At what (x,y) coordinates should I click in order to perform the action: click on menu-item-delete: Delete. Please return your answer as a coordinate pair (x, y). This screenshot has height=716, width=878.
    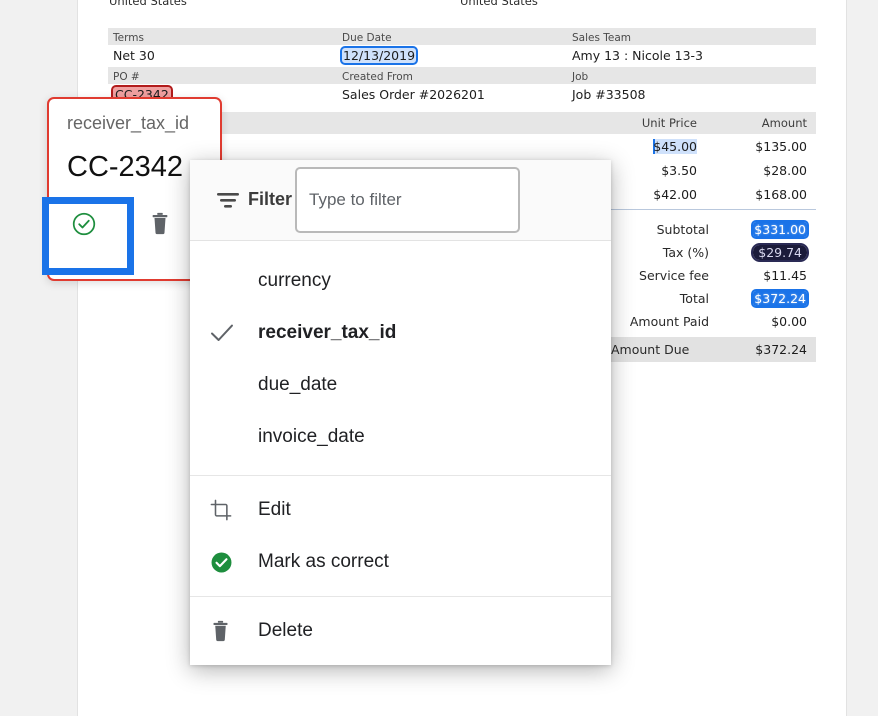
    Looking at the image, I should click on (400, 631).